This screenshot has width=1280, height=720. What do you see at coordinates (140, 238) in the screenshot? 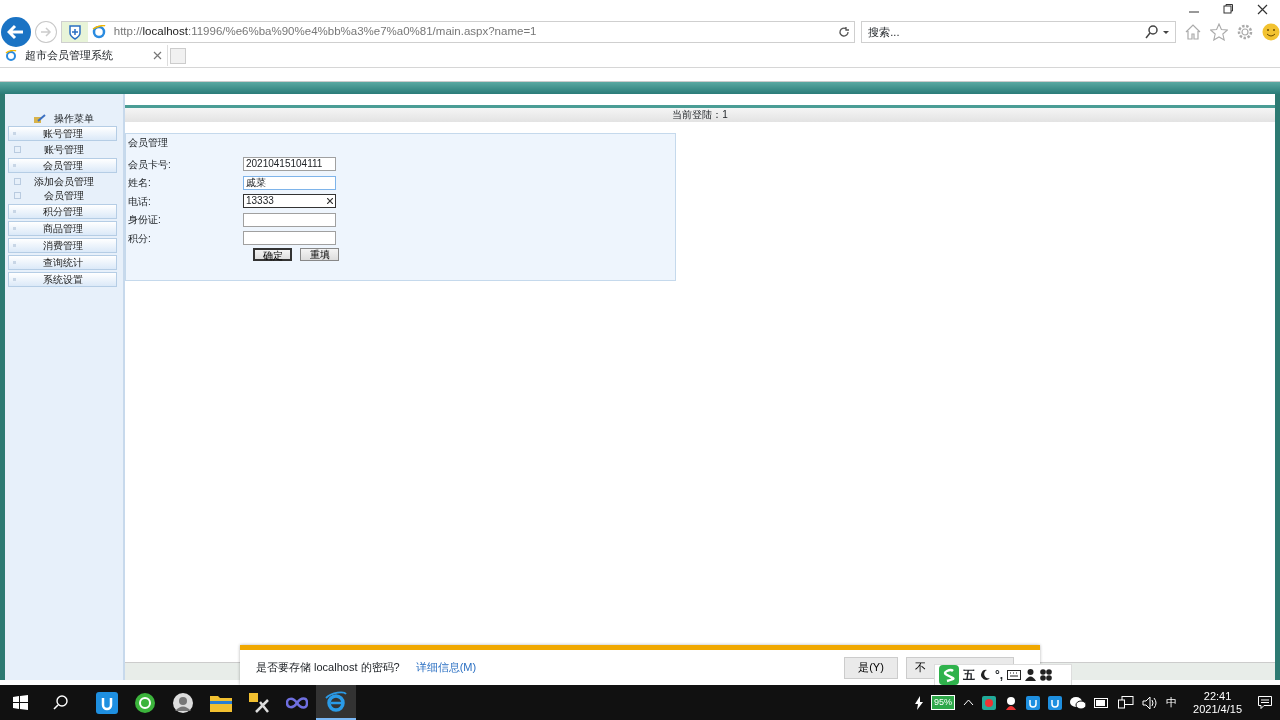
I see `field-label: 积分:` at bounding box center [140, 238].